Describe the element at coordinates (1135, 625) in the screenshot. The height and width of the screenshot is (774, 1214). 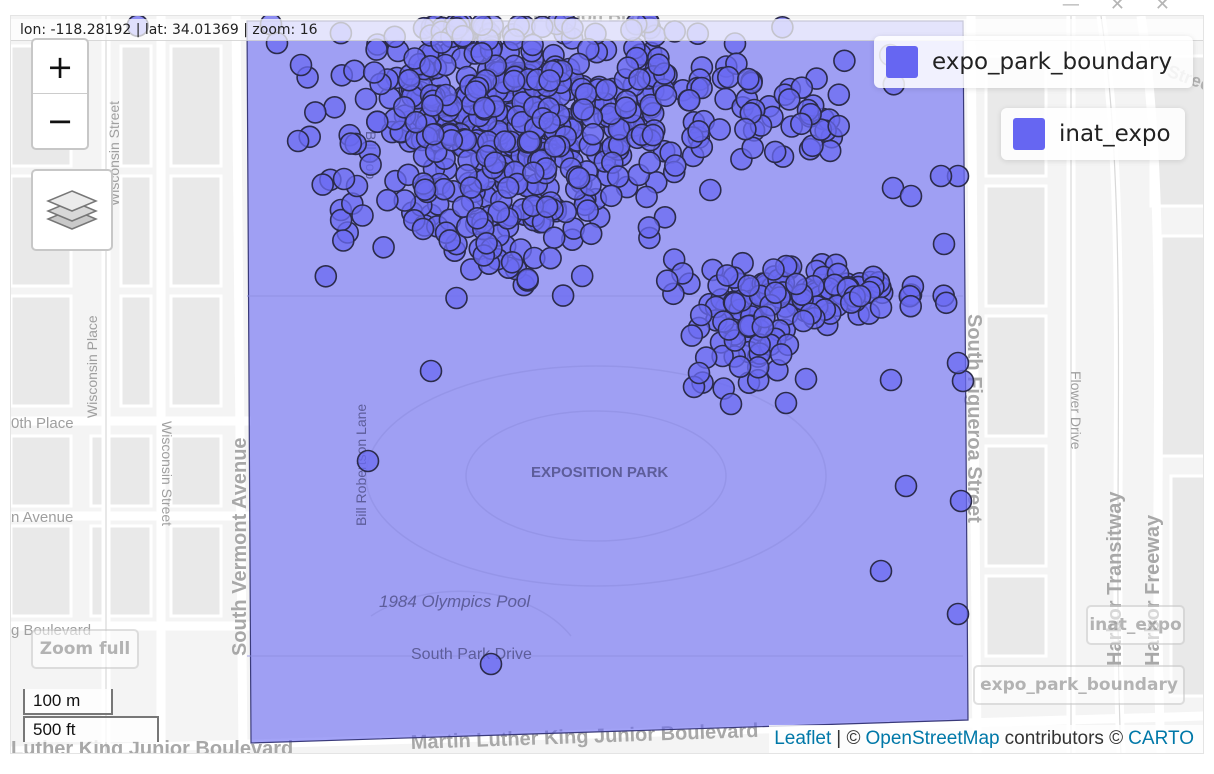
I see `zoom-to-inat-expo-button: inat_expo` at that location.